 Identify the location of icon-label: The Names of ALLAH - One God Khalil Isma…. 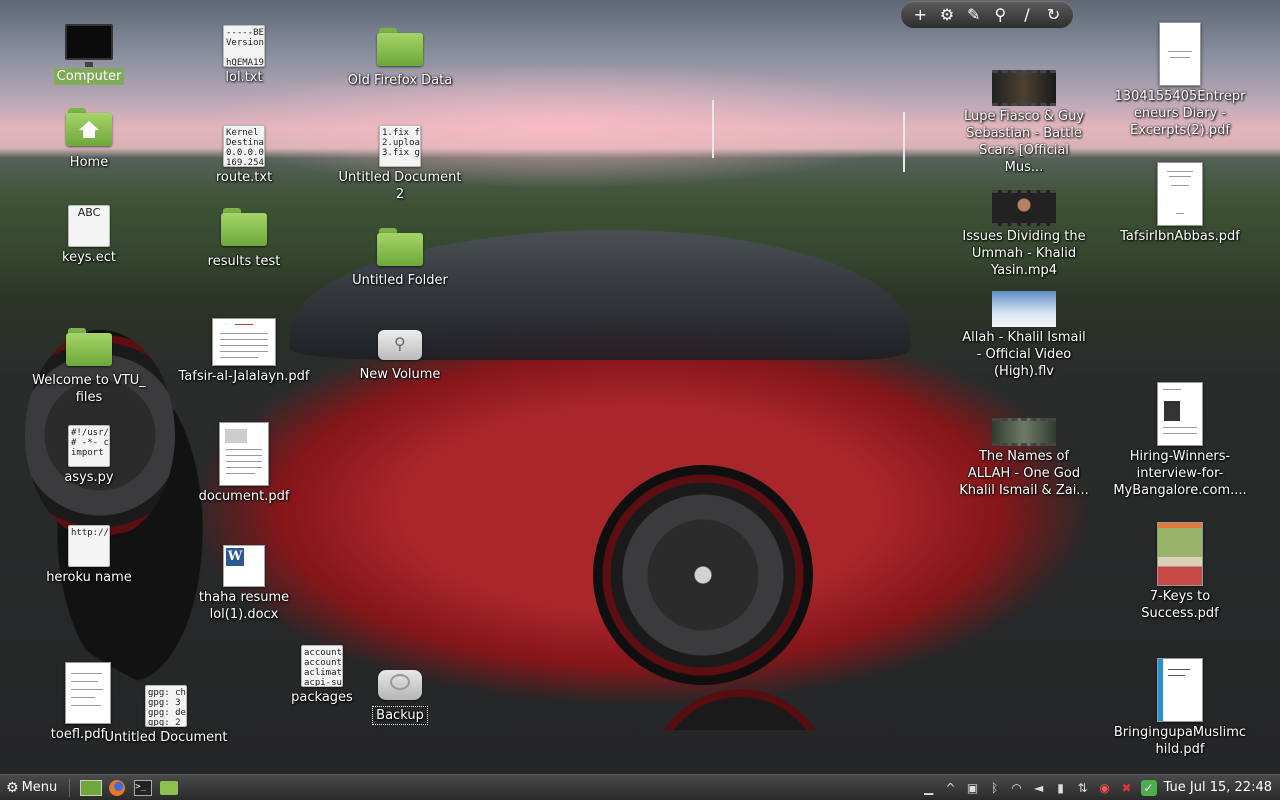
(1024, 473).